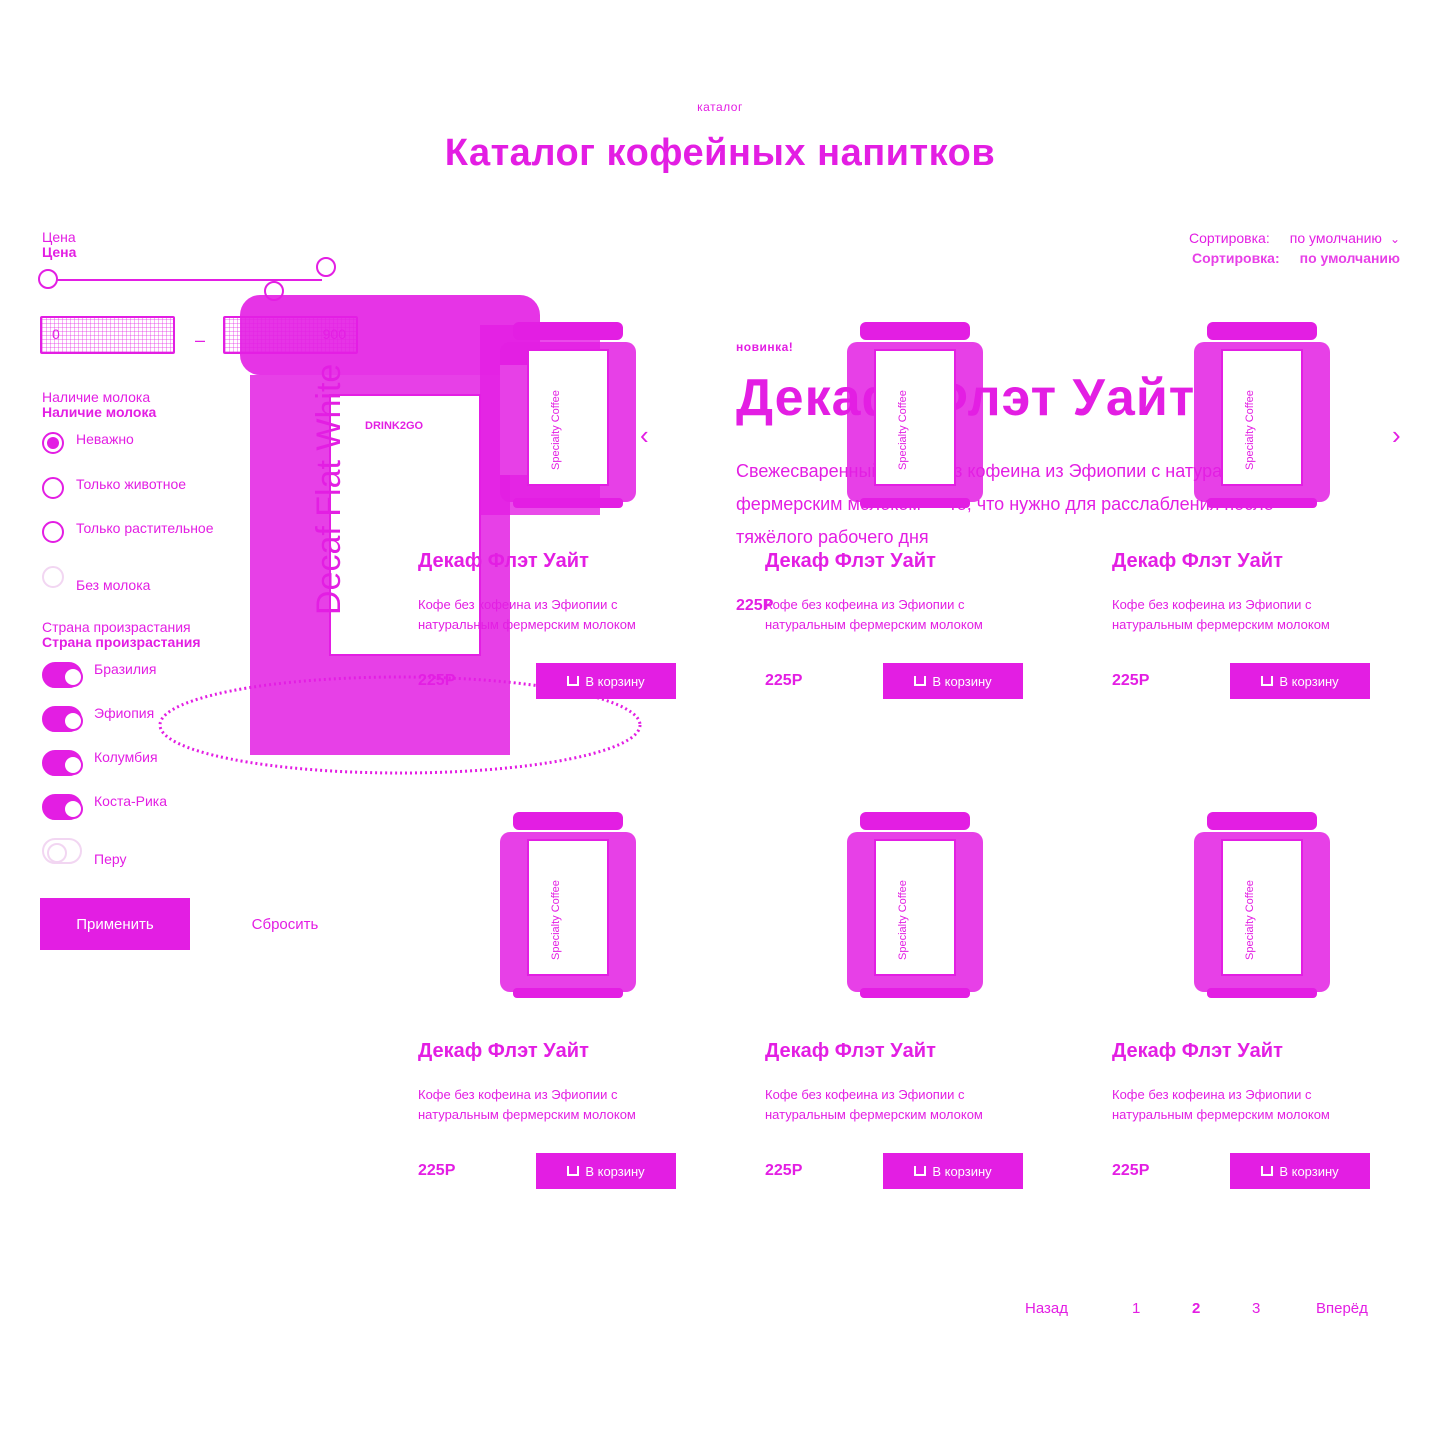 The width and height of the screenshot is (1440, 1448). I want to click on country-option-label: Бразилия, so click(125, 669).